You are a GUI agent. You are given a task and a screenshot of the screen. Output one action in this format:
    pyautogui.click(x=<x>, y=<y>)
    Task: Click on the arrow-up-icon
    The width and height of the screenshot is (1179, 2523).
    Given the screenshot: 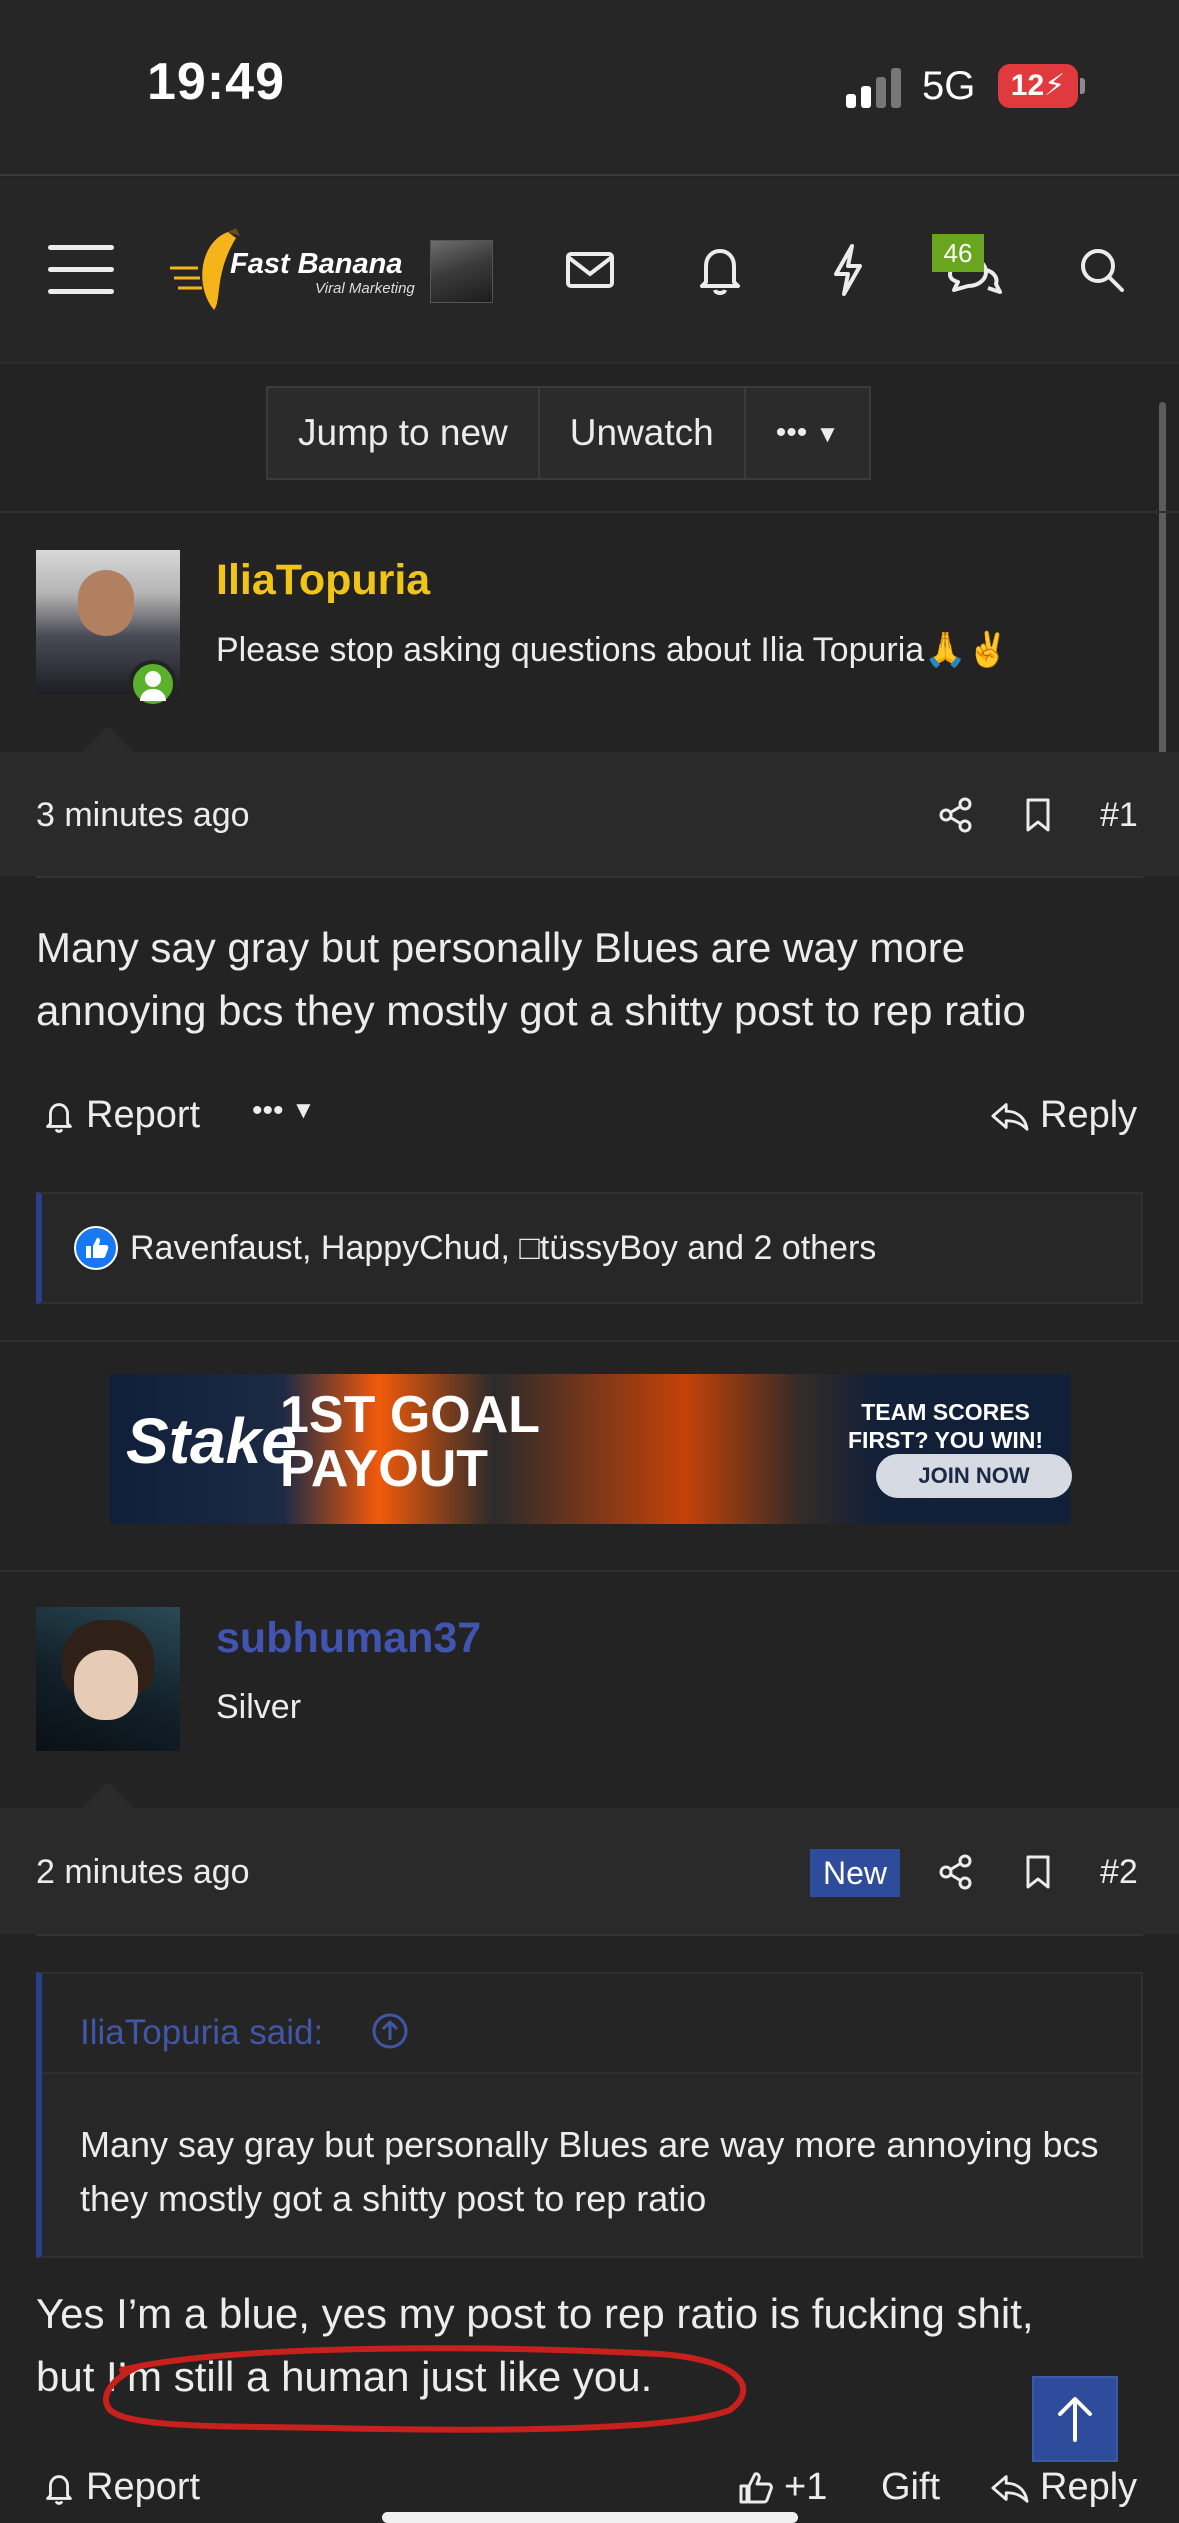 What is the action you would take?
    pyautogui.click(x=1075, y=2419)
    